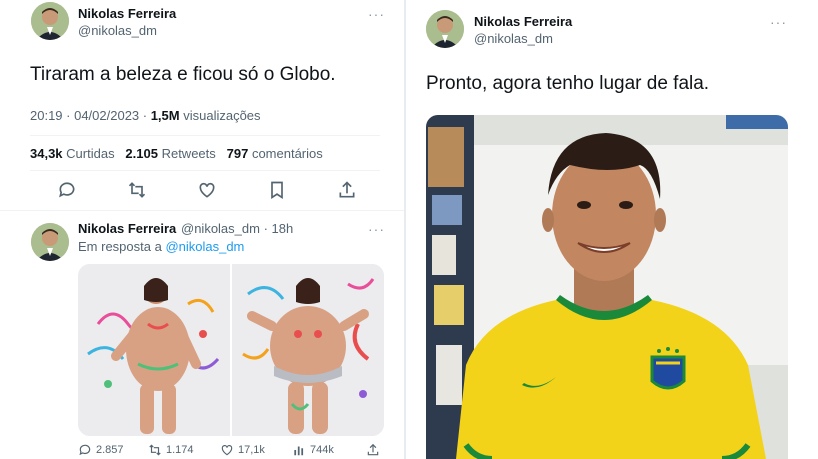 Image resolution: width=818 pixels, height=459 pixels. What do you see at coordinates (117, 30) in the screenshot?
I see `author-handle: @nikolas_dm` at bounding box center [117, 30].